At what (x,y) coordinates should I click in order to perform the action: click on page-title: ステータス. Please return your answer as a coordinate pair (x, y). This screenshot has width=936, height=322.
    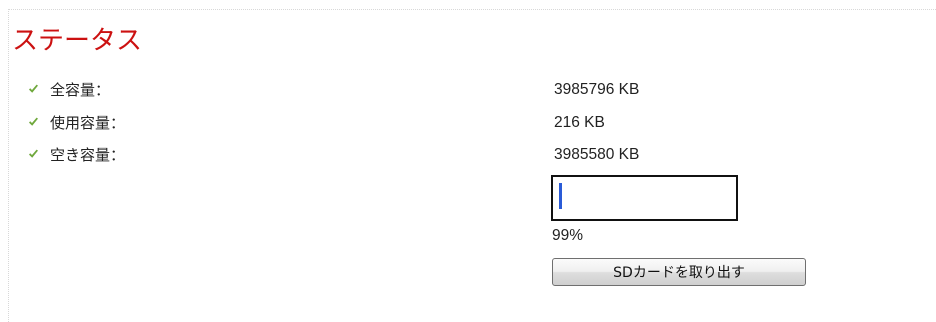
    Looking at the image, I should click on (77, 41).